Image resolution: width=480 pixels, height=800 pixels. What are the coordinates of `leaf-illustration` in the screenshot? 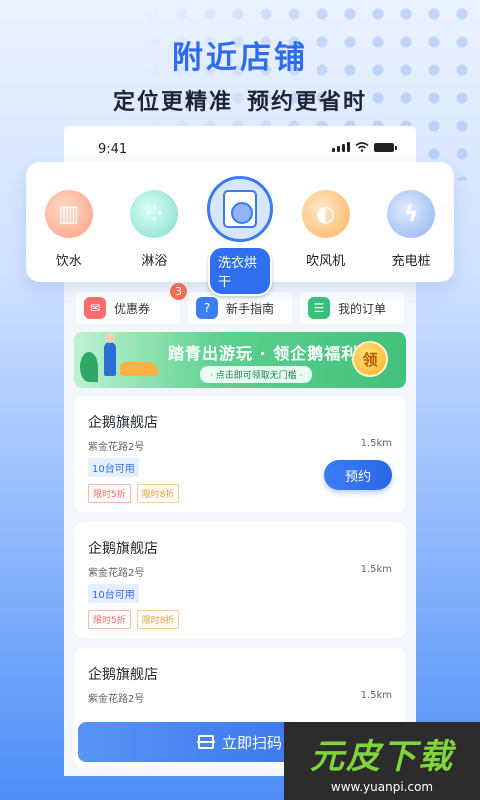 It's located at (89, 367).